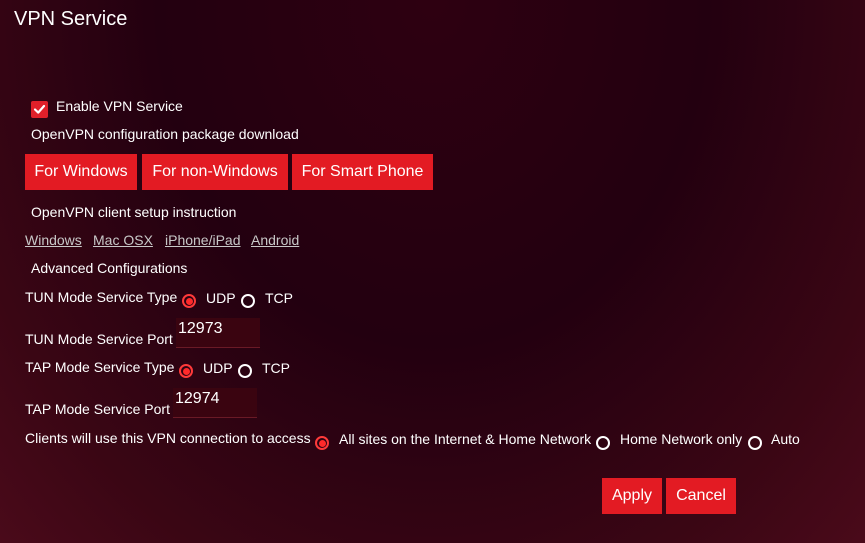 Image resolution: width=865 pixels, height=543 pixels. What do you see at coordinates (109, 268) in the screenshot?
I see `advanced-config-label: Advanced Configurations` at bounding box center [109, 268].